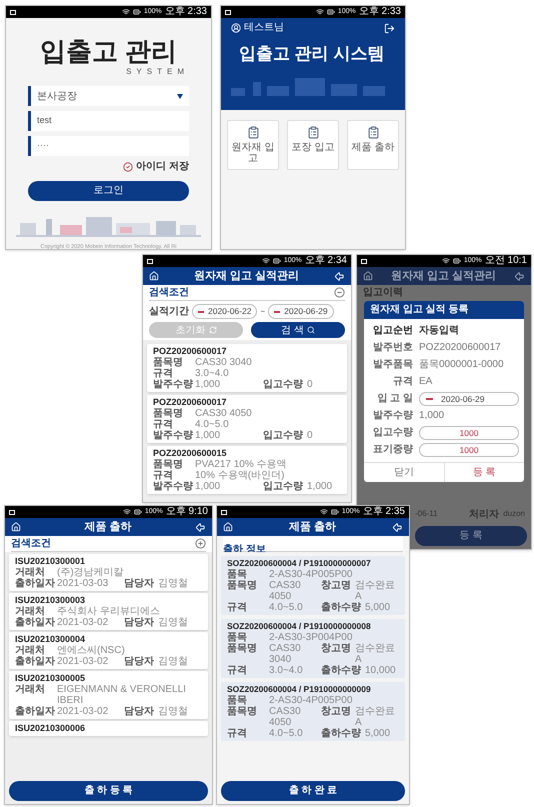 Image resolution: width=534 pixels, height=807 pixels. I want to click on collapse-icon, so click(339, 292).